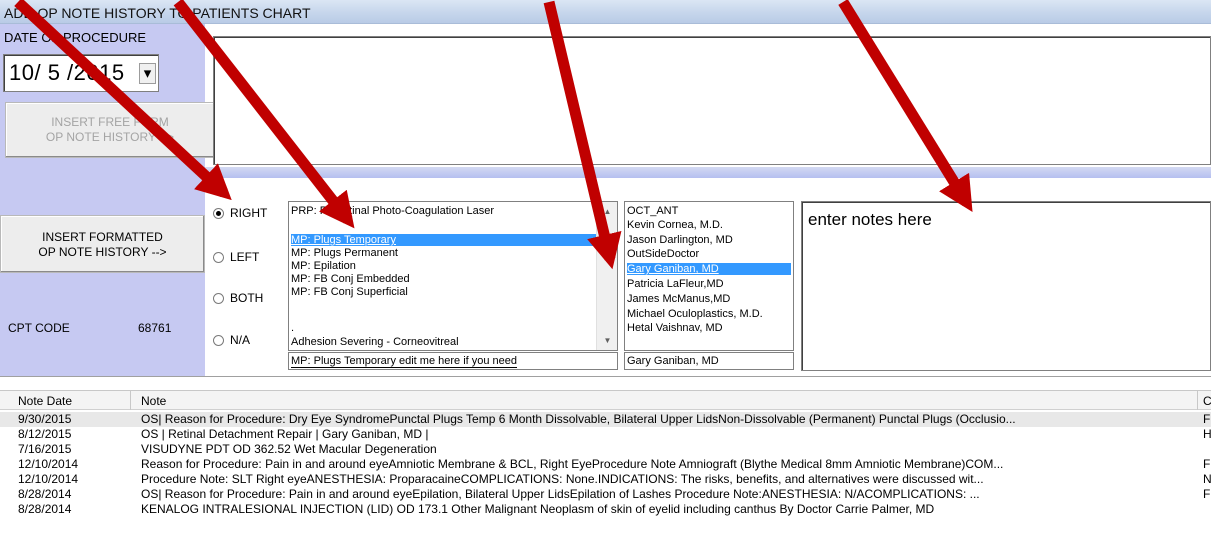 This screenshot has width=1211, height=535. I want to click on radio-both-dot, so click(218, 298).